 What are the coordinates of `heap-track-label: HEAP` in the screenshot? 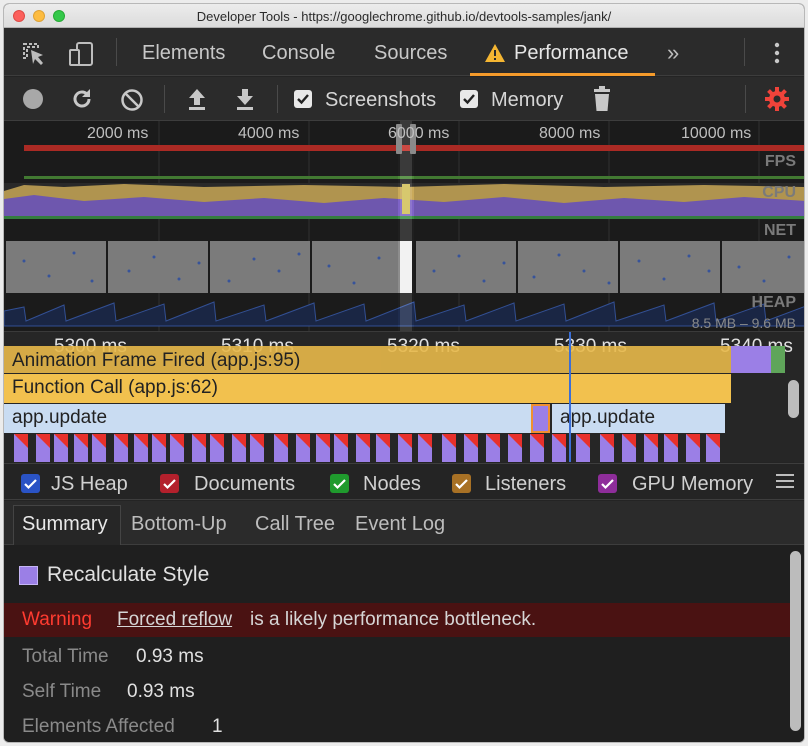 It's located at (773, 302).